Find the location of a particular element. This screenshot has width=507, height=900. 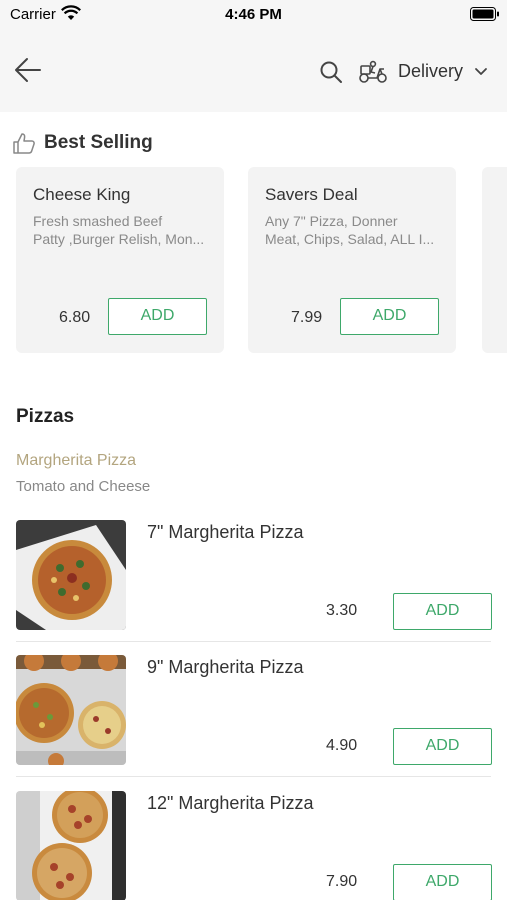

item-price: 7.90 is located at coordinates (342, 881).